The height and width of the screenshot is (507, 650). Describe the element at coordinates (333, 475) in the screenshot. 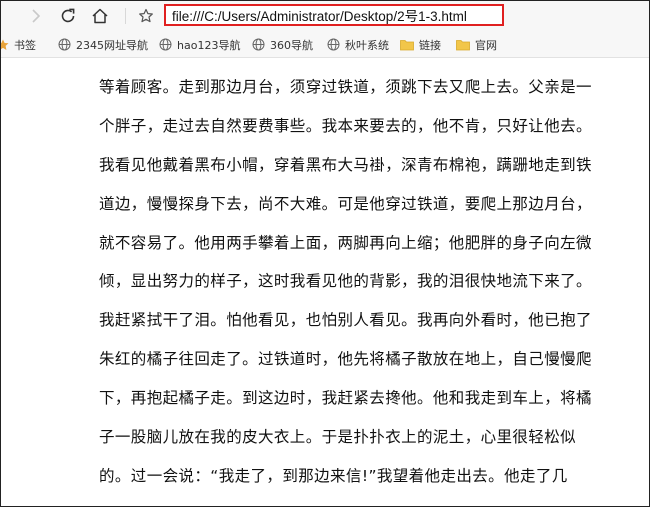

I see `article-line: 的。过一会说：“我走了，到那边来信!”我望着他走出去。他走了几` at that location.